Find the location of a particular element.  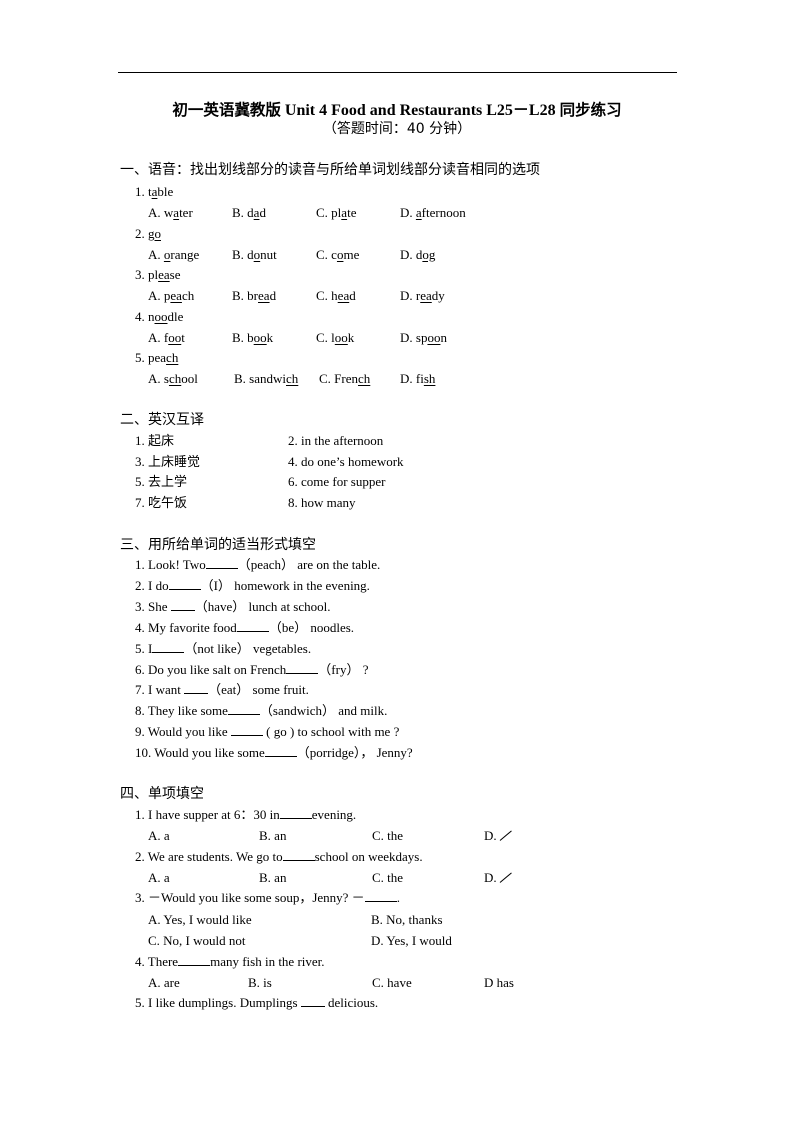

mc-question: 3. －Would you like some soup，Jenny? －. is located at coordinates (267, 897).